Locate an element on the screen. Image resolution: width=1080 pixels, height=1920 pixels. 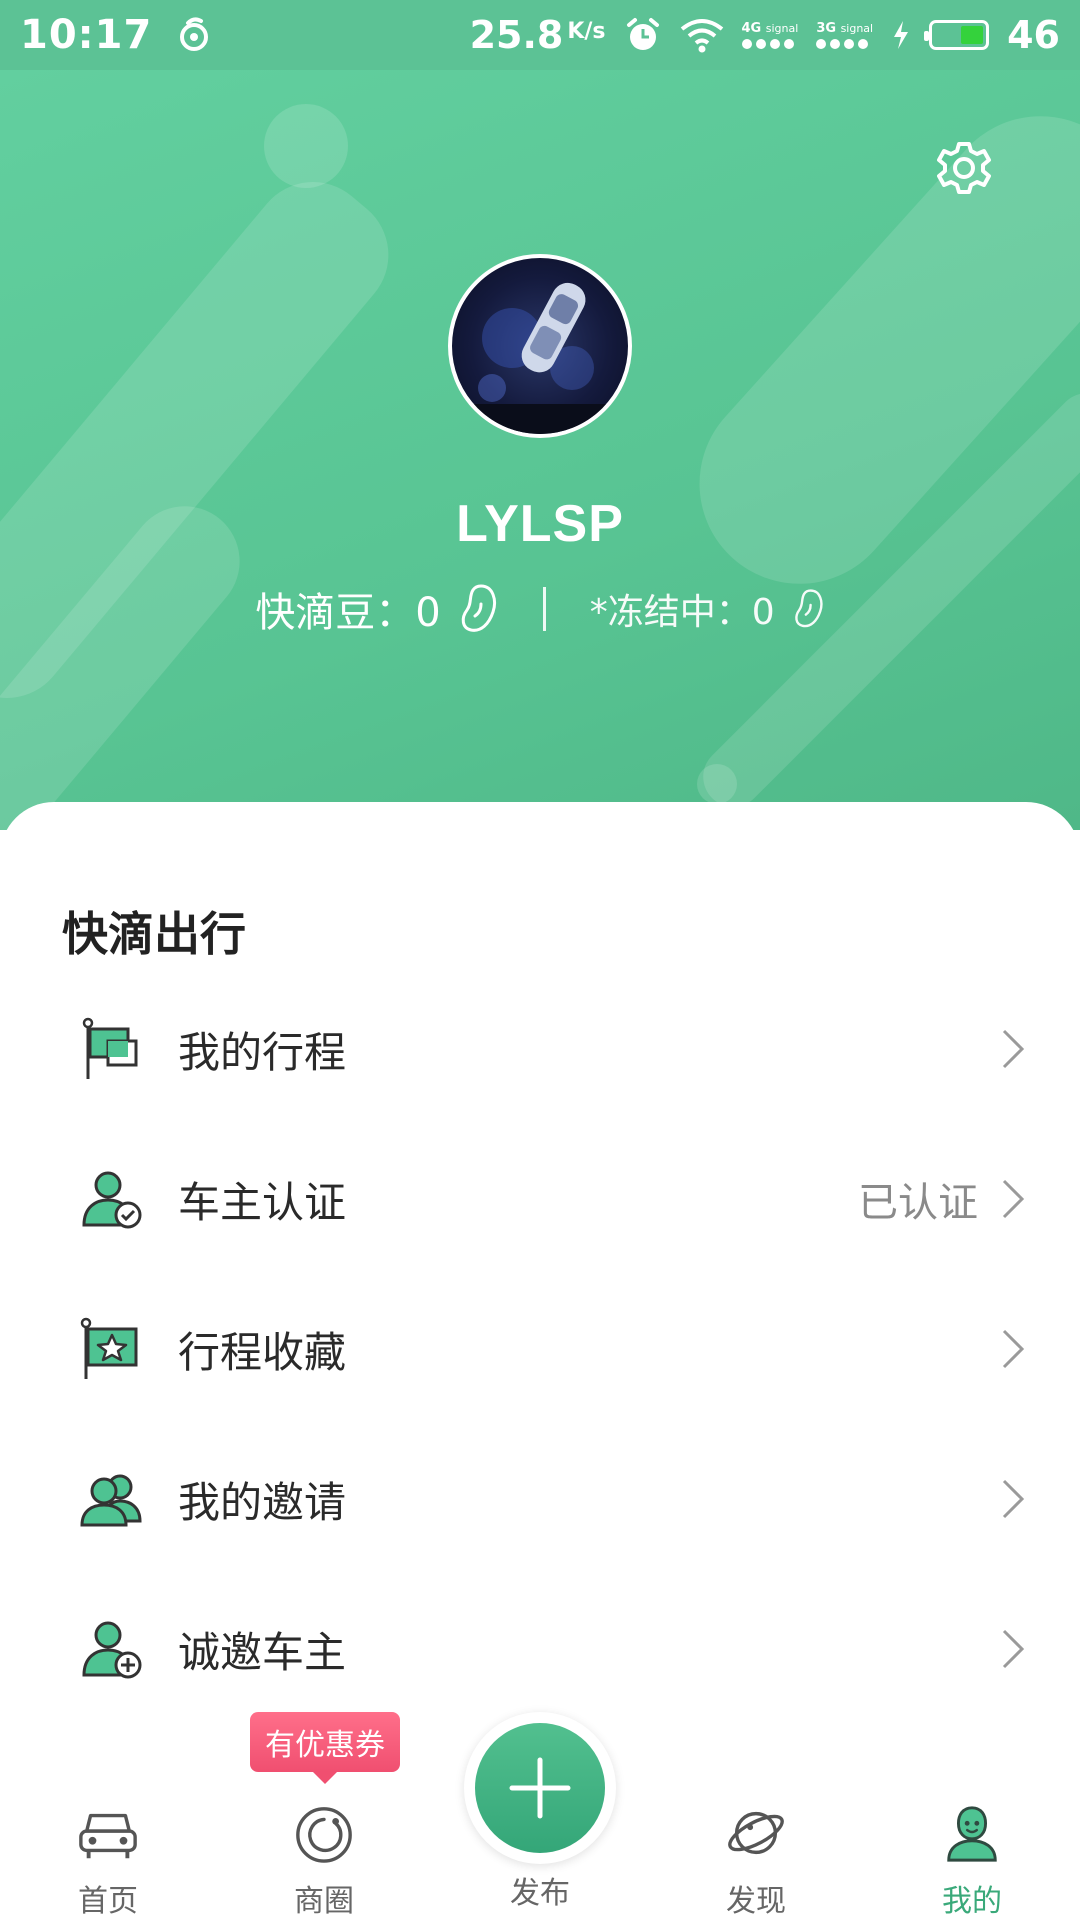
network-speed: 25.8 K/s is located at coordinates (538, 35).